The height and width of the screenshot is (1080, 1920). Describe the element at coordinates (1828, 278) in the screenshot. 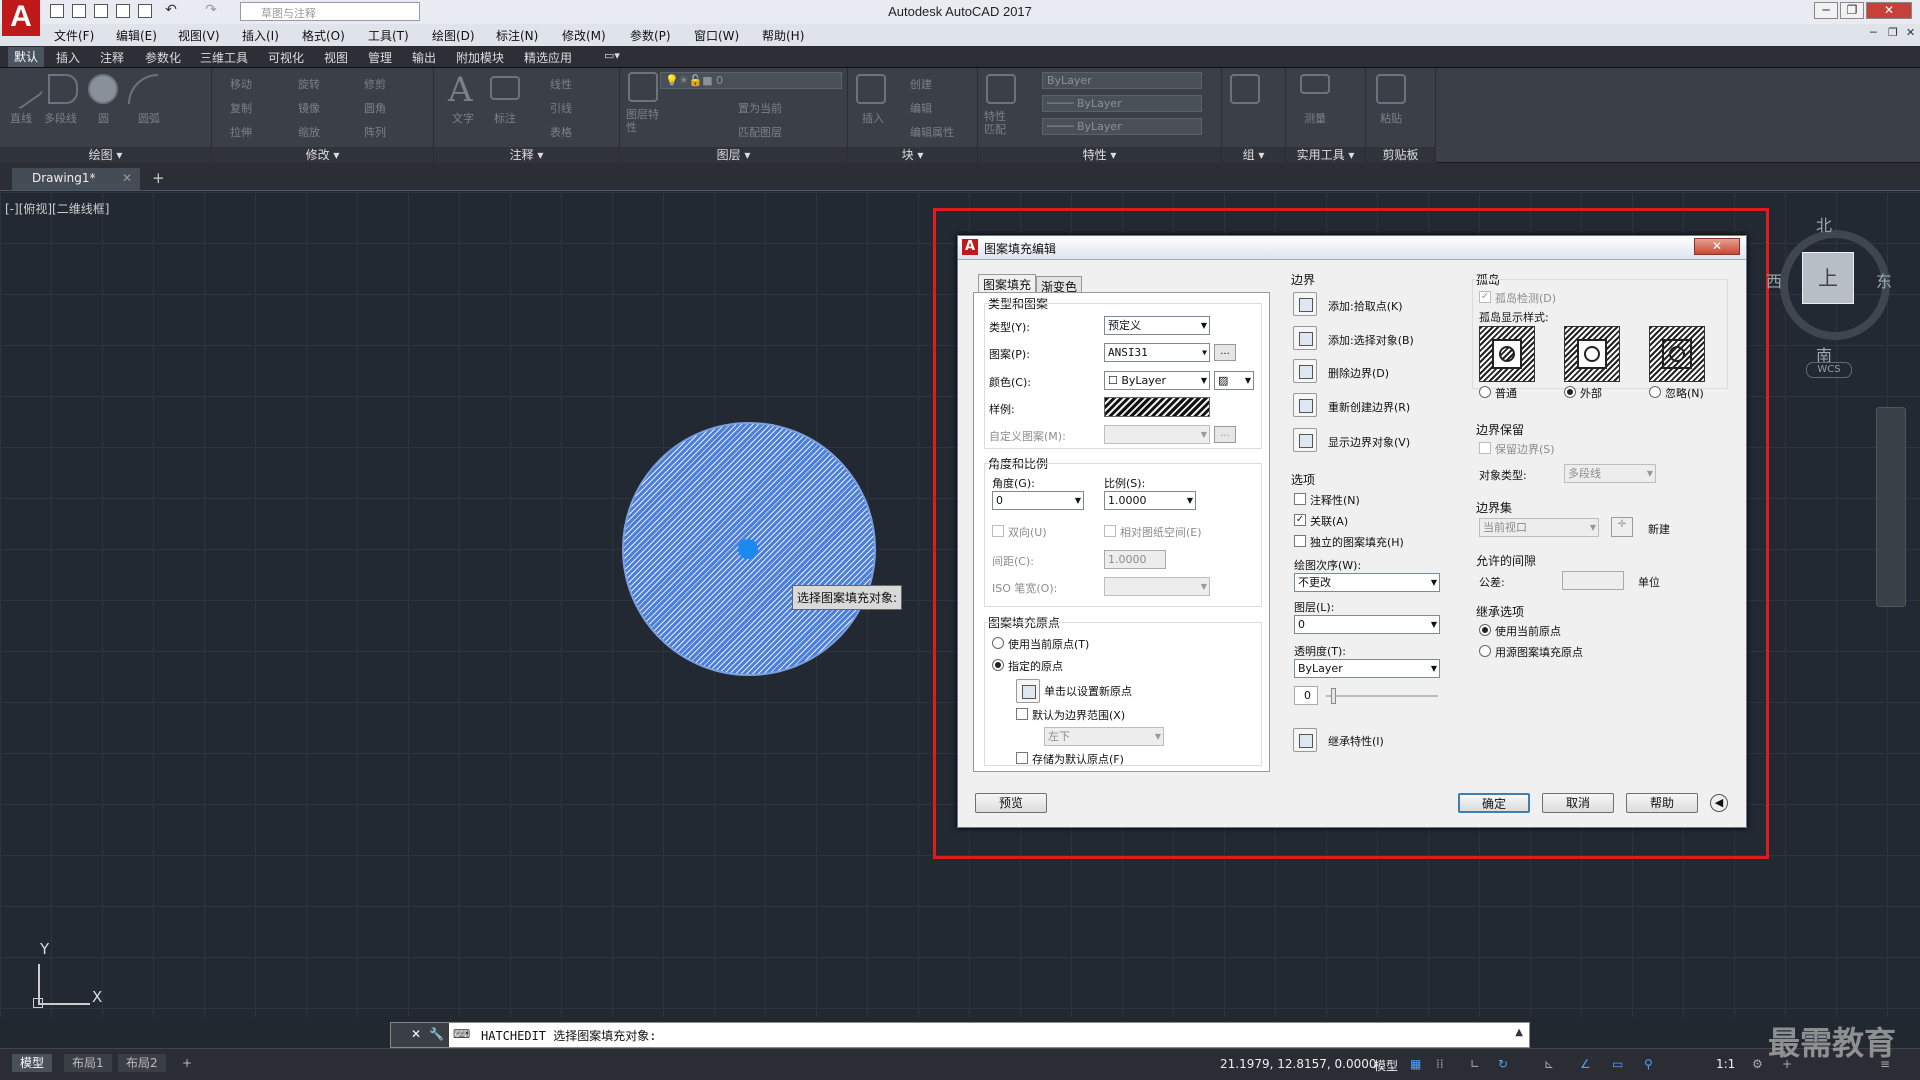

I see `view-cube-top-face: 上` at that location.